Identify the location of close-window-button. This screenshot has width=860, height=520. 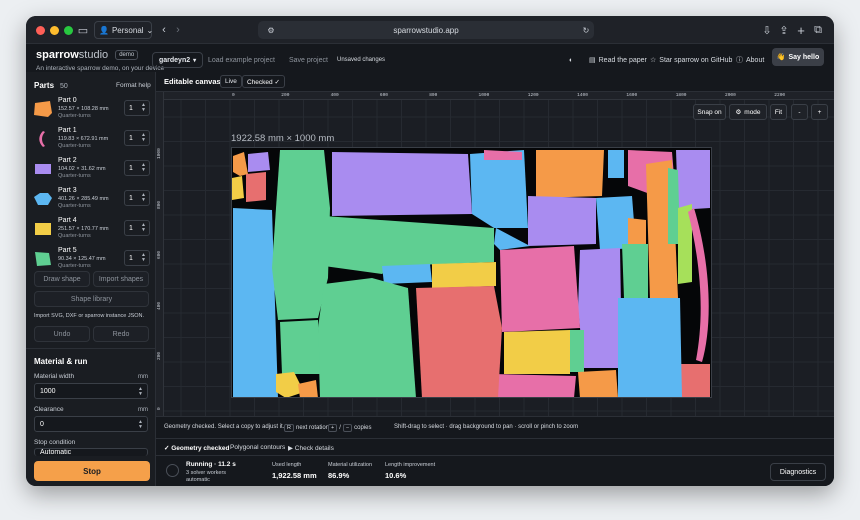
(40, 30).